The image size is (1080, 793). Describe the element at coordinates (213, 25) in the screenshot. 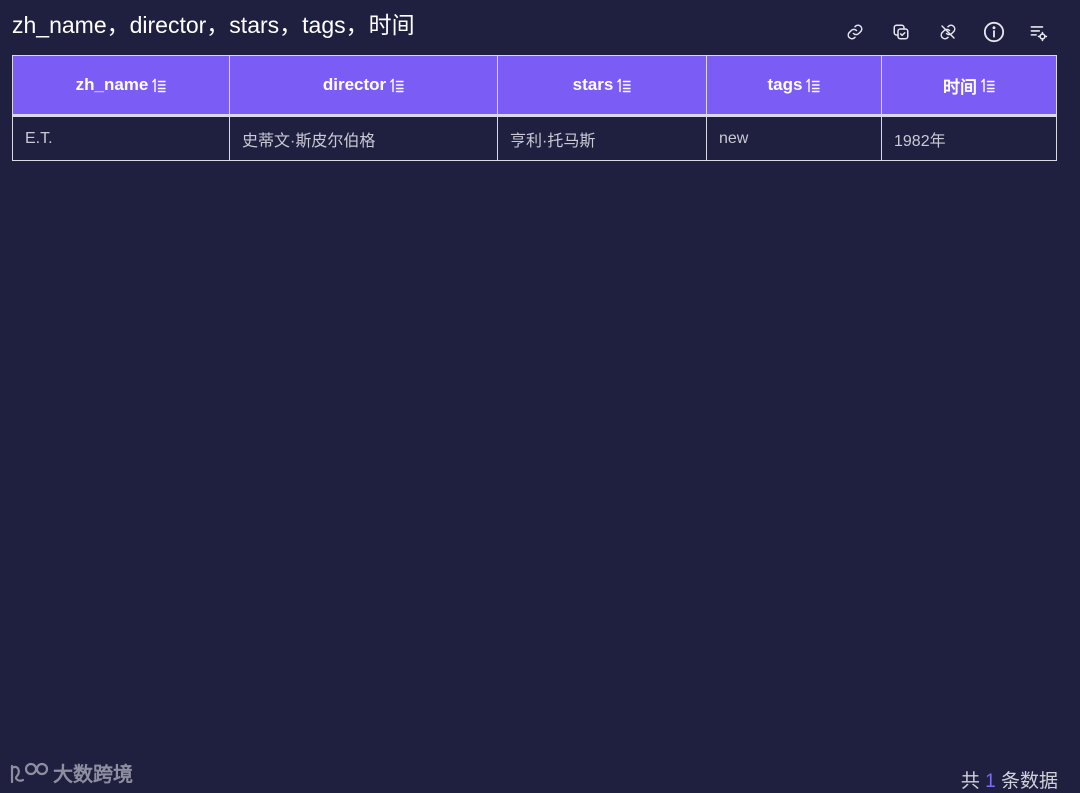

I see `page-title: zh_name，director，stars，tags，时间` at that location.